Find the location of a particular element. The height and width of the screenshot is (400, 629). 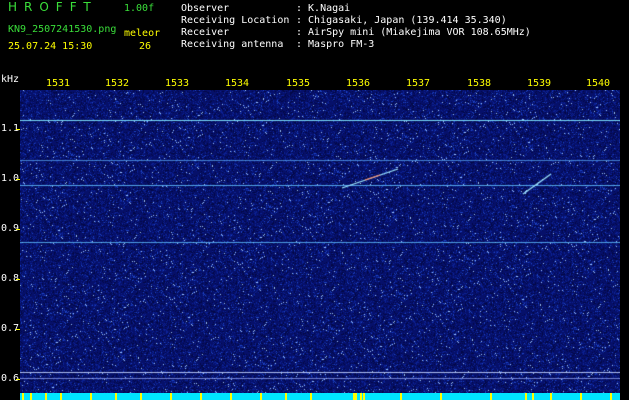

y-axis-ticks: 1.1 1.0 0.9 0.8 0.7 0.6 is located at coordinates (10, 245).